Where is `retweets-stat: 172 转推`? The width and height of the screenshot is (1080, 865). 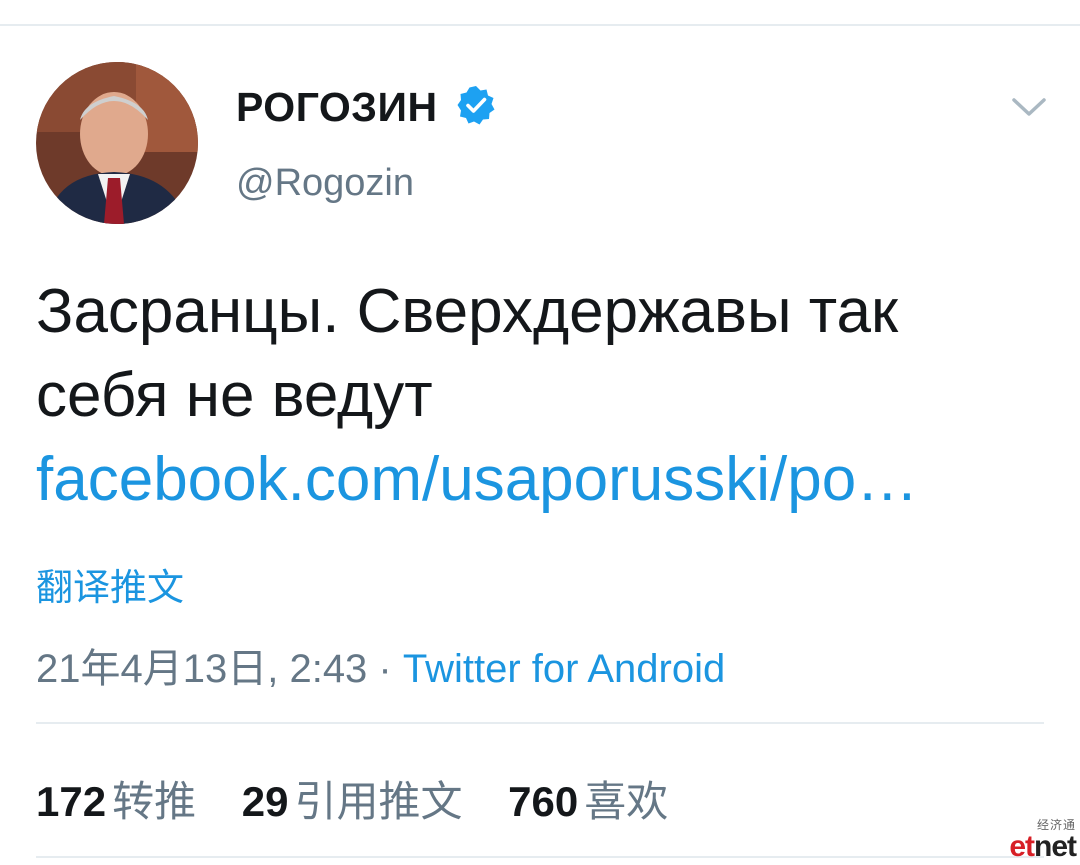 retweets-stat: 172 转推 is located at coordinates (116, 798).